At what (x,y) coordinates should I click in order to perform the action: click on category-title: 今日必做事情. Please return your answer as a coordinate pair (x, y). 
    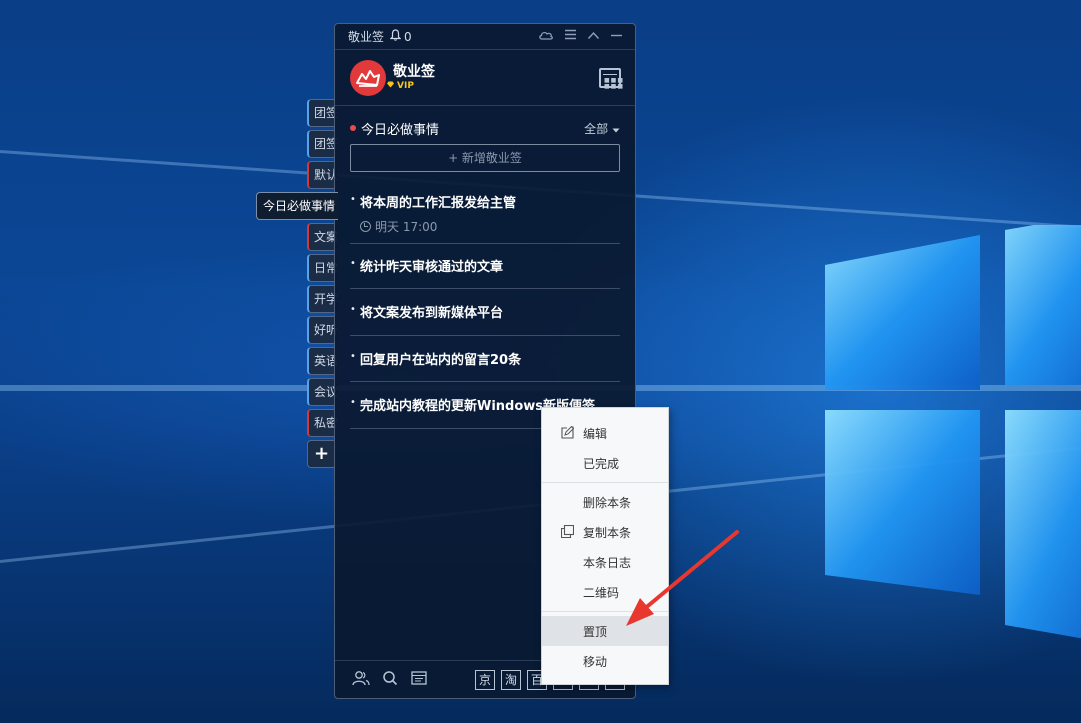
    Looking at the image, I should click on (400, 130).